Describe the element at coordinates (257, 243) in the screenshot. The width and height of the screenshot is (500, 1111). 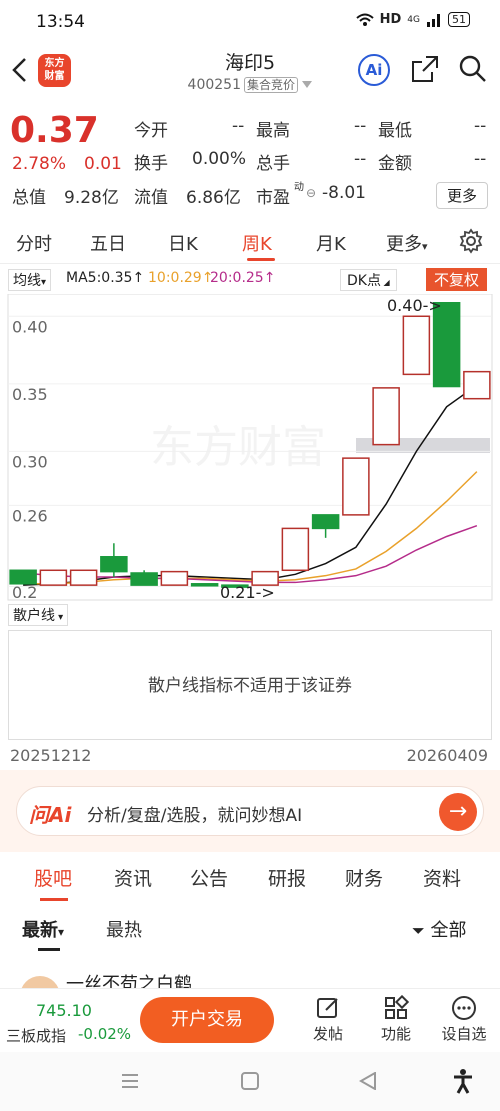
I see `tab-weekly-k: 周K` at that location.